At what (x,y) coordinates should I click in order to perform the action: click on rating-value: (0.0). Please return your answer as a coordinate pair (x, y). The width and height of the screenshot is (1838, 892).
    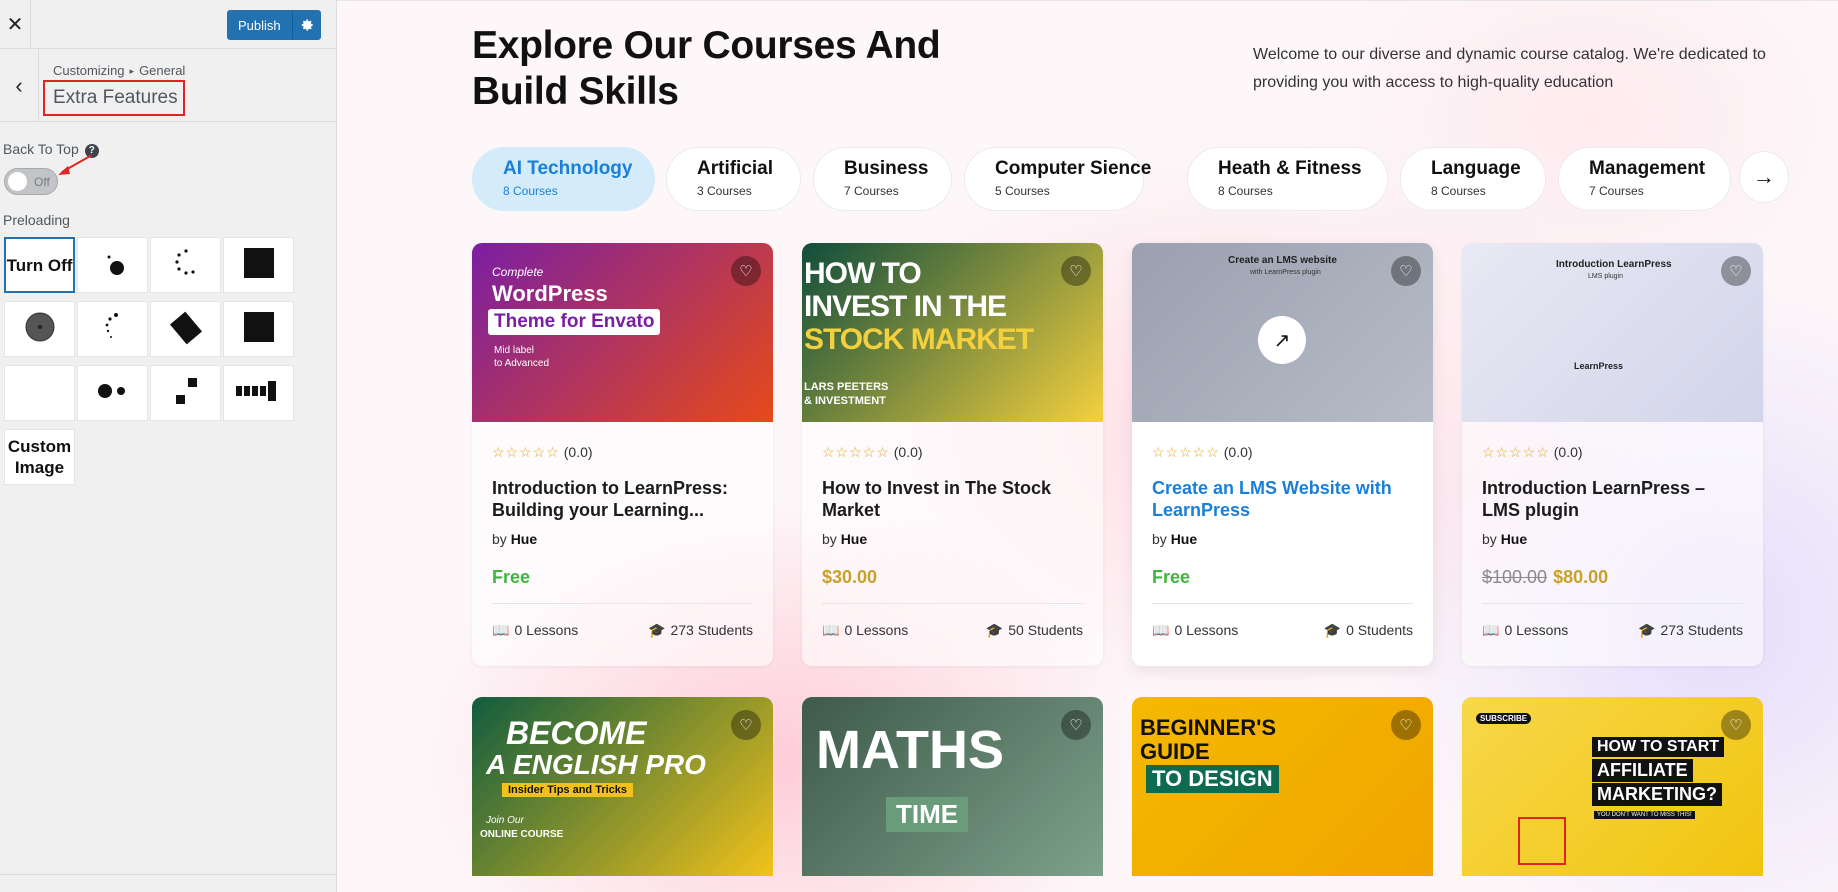
    Looking at the image, I should click on (908, 452).